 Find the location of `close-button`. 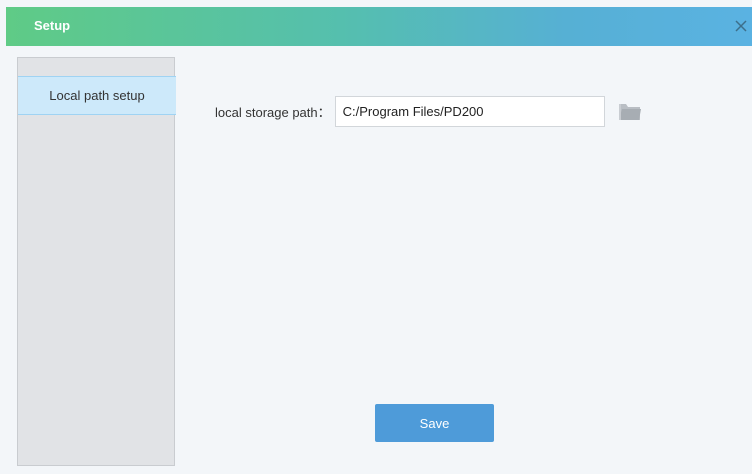

close-button is located at coordinates (741, 26).